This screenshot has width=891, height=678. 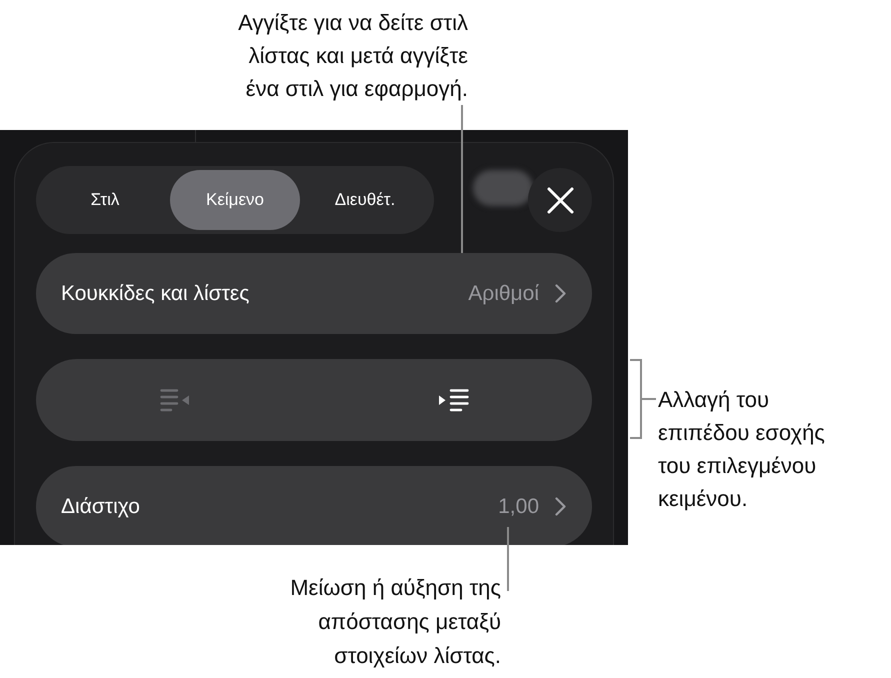 What do you see at coordinates (100, 507) in the screenshot?
I see `row-label: Διάστιχο` at bounding box center [100, 507].